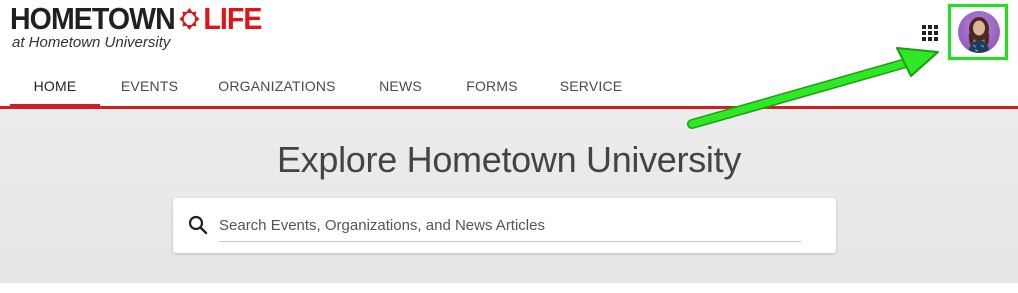  I want to click on nav-tab-organizations: ORGANIZATIONS, so click(277, 86).